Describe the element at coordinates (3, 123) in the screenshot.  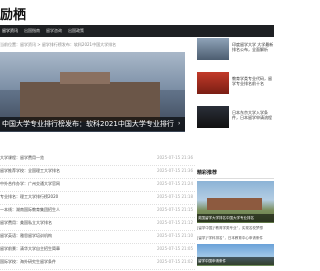
I see `slider-prev-icon: ‹` at that location.